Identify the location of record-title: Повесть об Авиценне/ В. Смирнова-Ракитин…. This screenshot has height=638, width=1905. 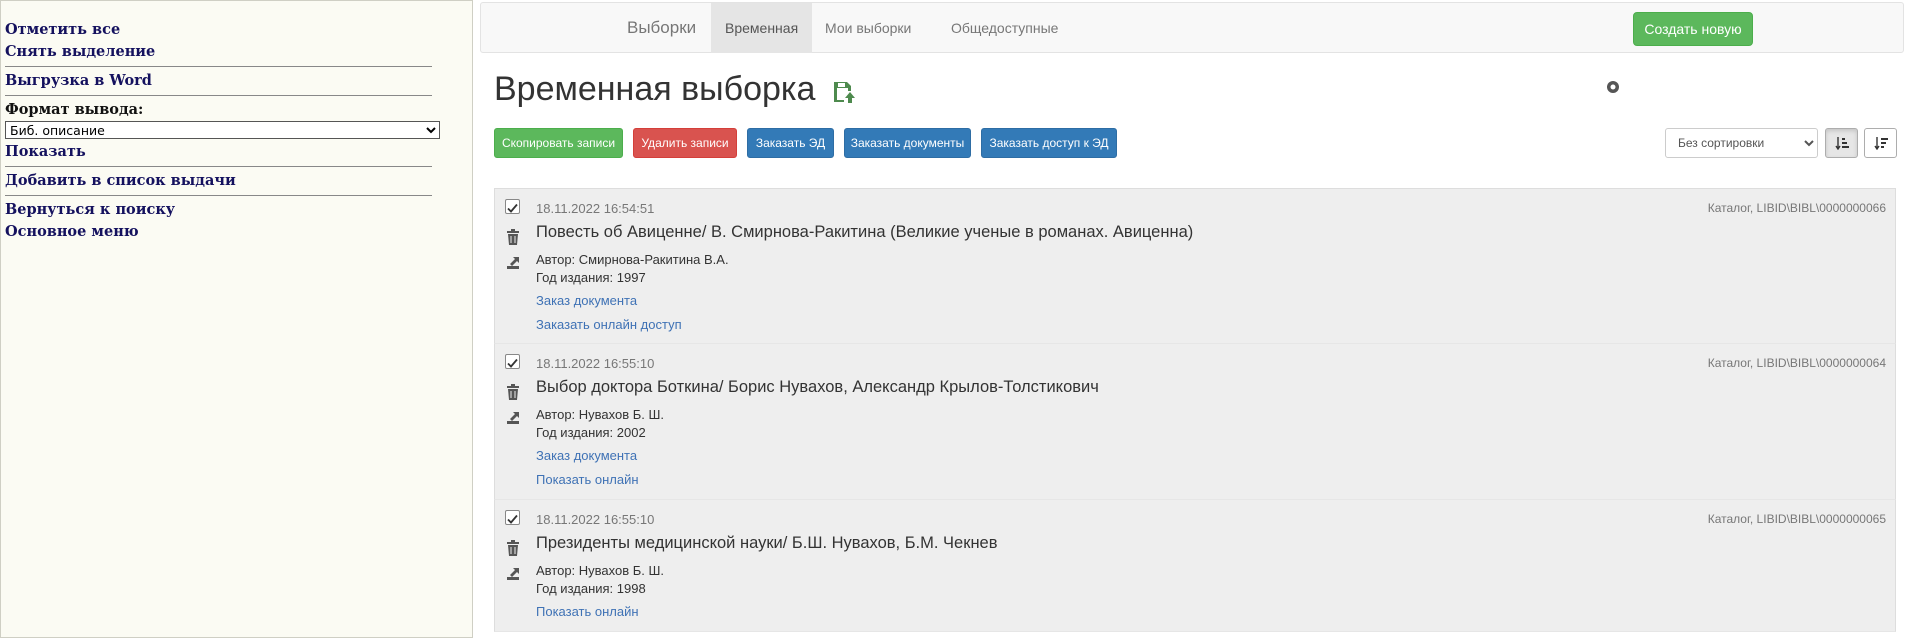
(864, 232).